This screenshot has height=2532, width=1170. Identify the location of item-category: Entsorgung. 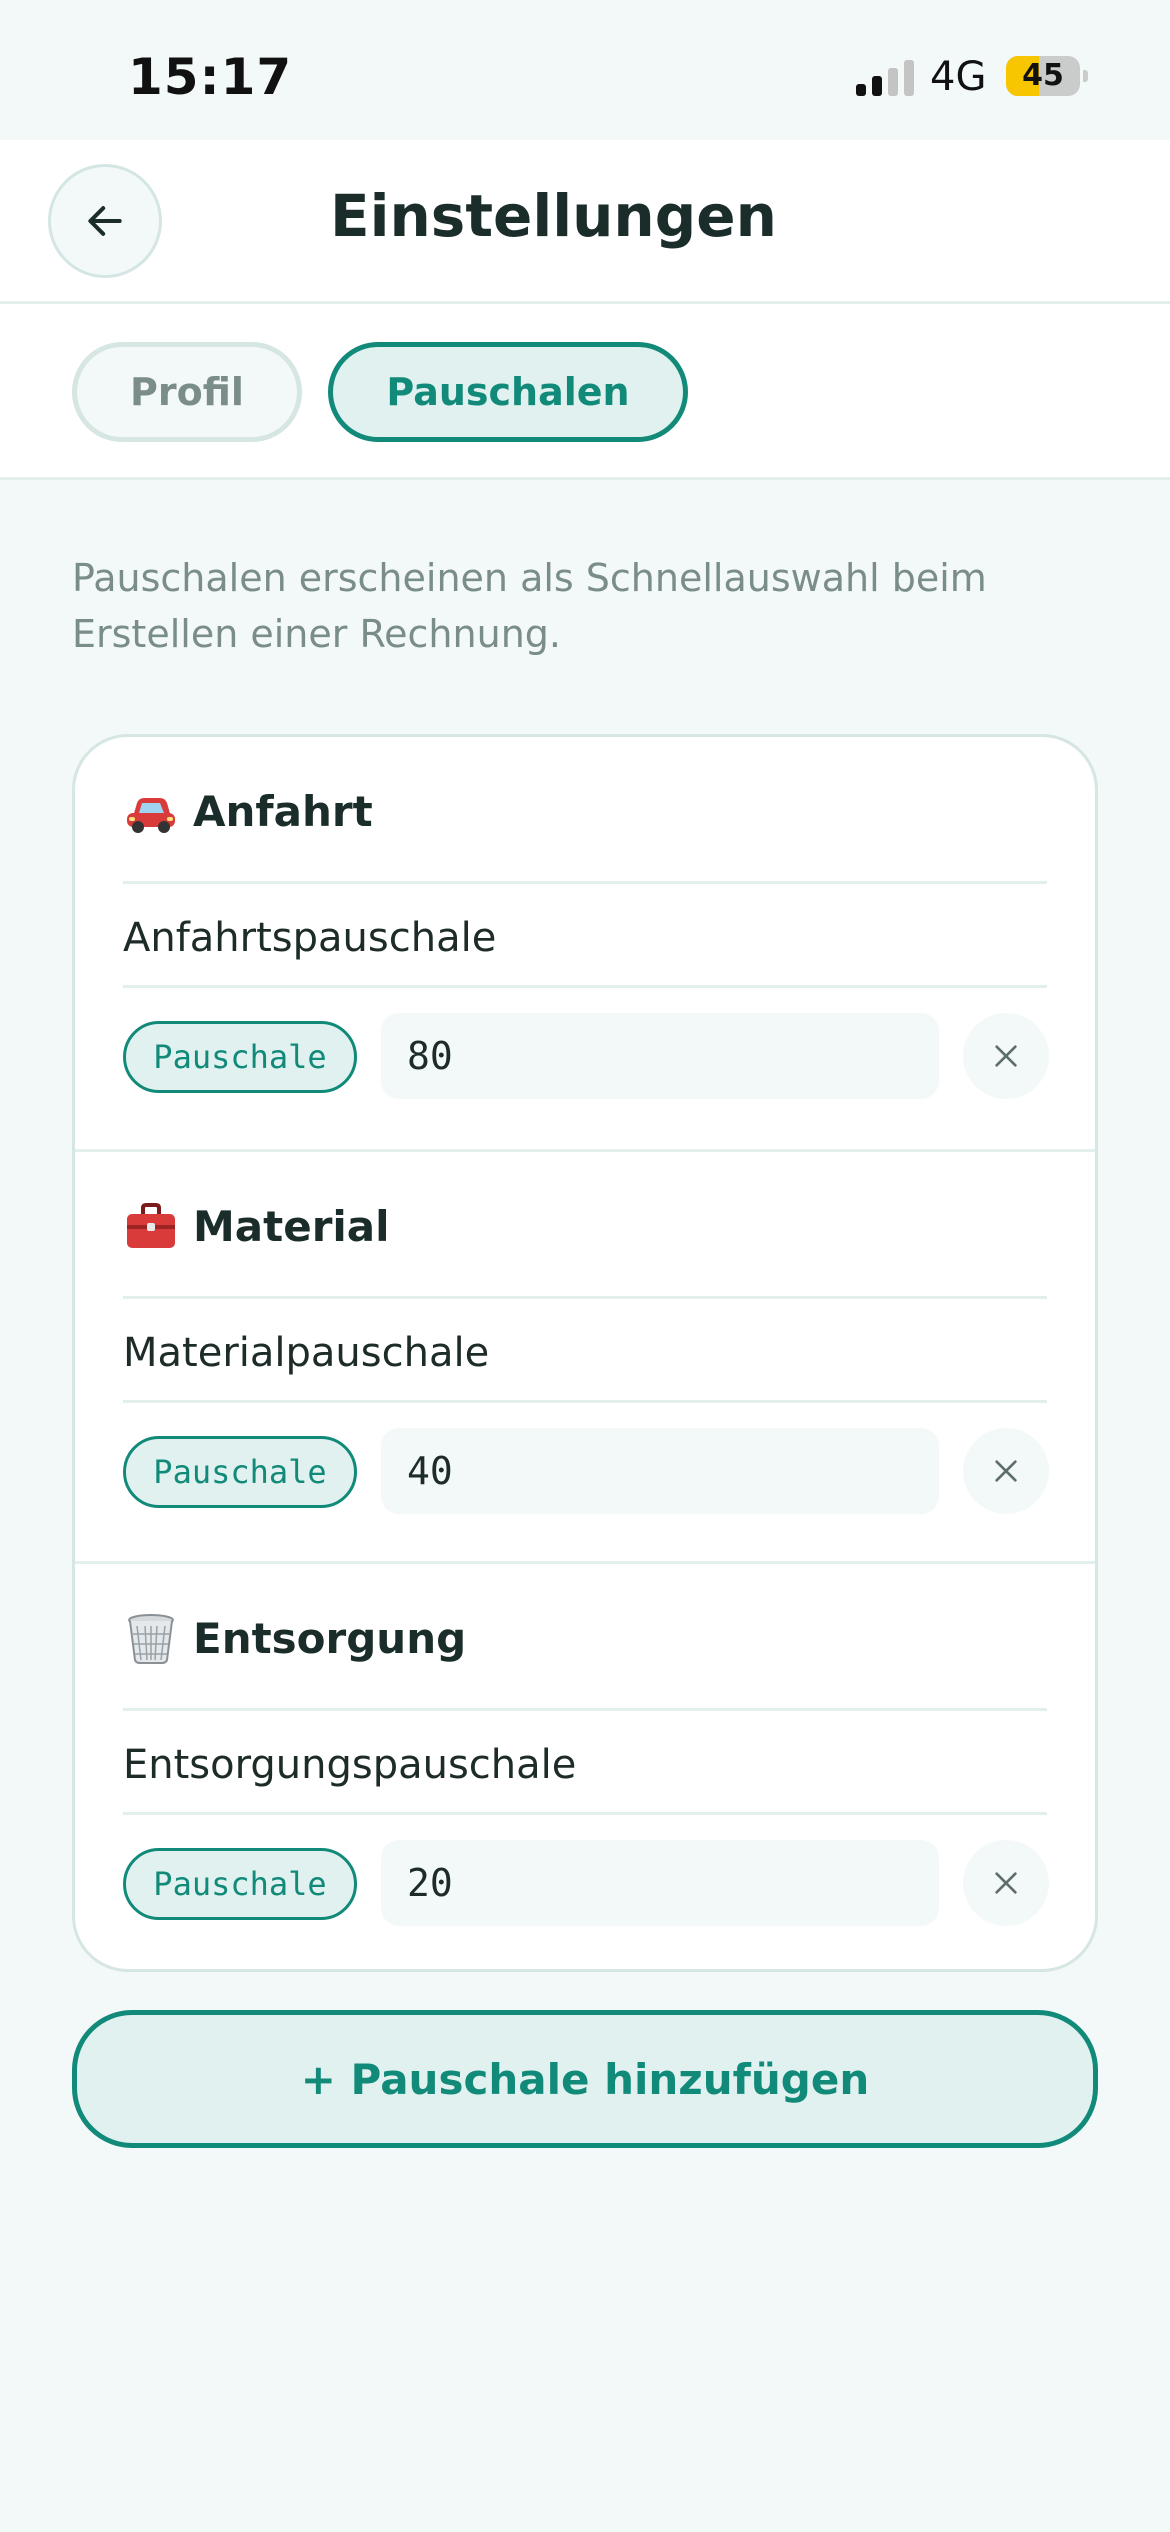
(330, 1638).